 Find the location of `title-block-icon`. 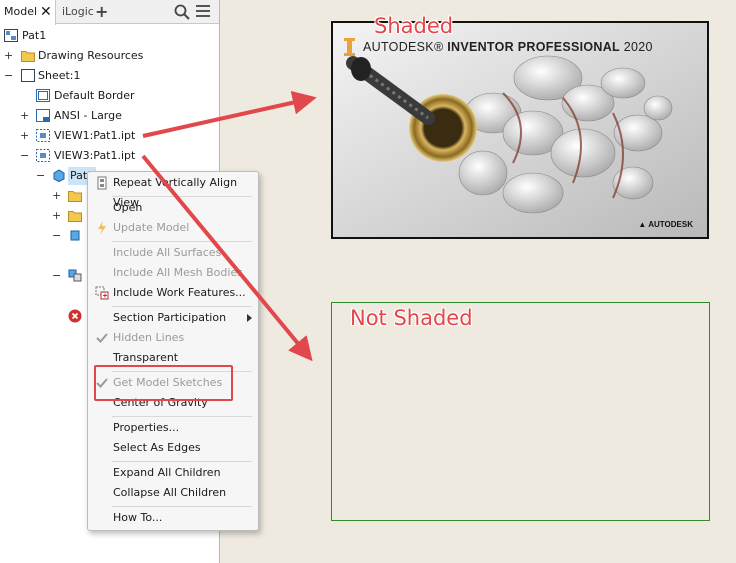

title-block-icon is located at coordinates (43, 115).